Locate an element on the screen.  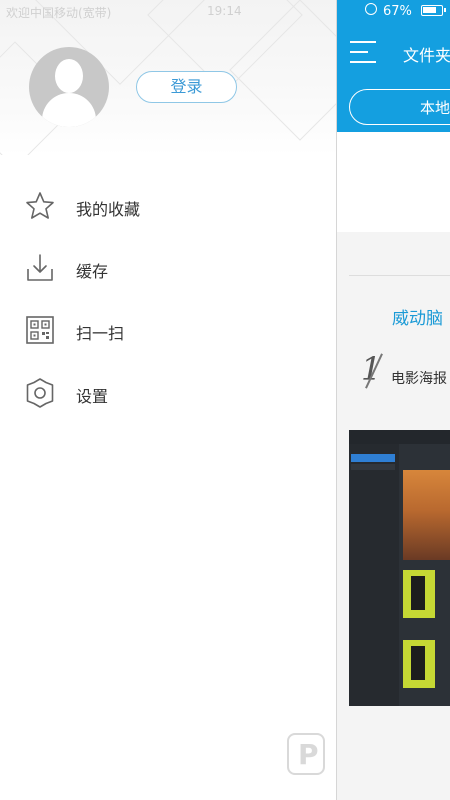
editor-screenshot-image is located at coordinates (399, 568).